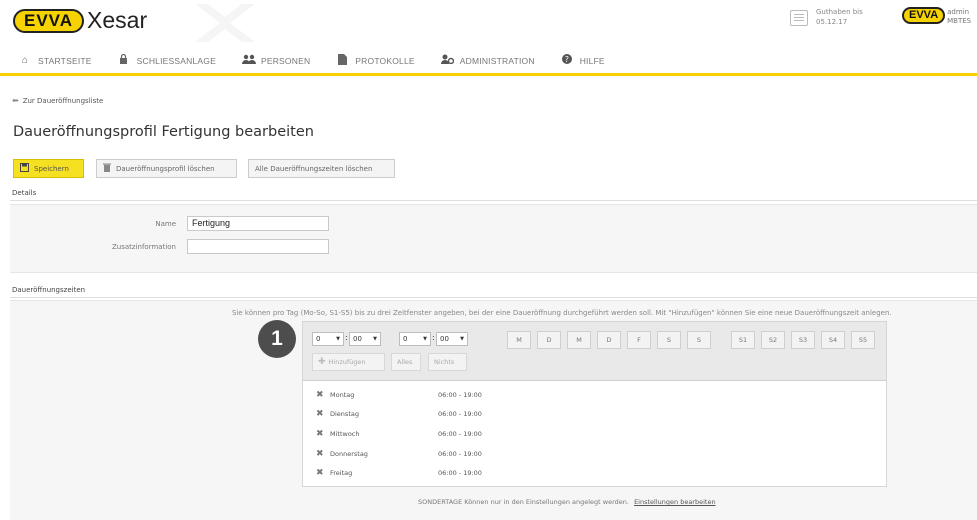 The image size is (977, 520). I want to click on entry-day: Mittwoch, so click(345, 434).